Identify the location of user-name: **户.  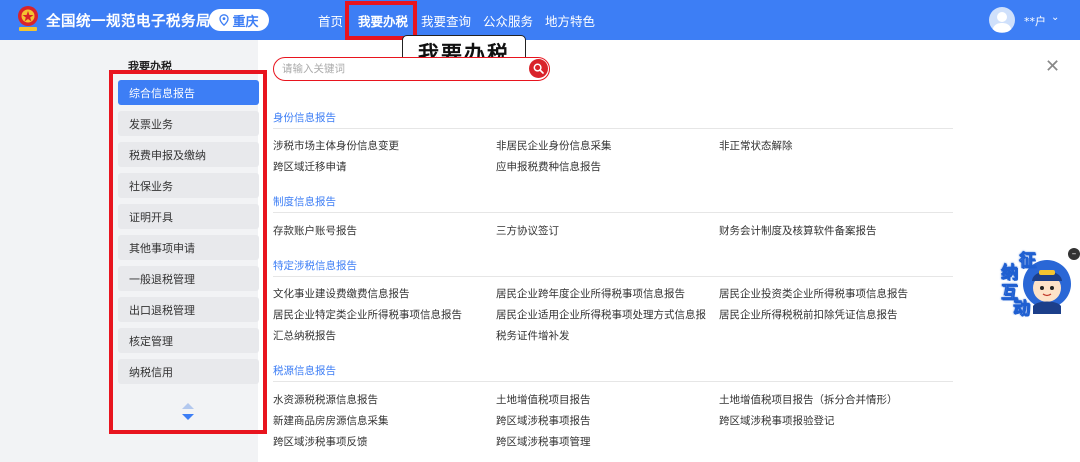
(1035, 21).